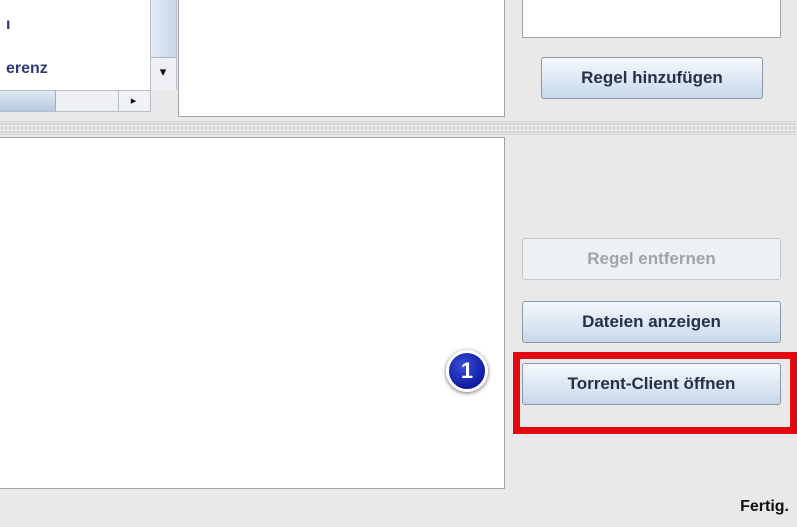 The width and height of the screenshot is (797, 527). I want to click on highlight-annotation, so click(655, 393).